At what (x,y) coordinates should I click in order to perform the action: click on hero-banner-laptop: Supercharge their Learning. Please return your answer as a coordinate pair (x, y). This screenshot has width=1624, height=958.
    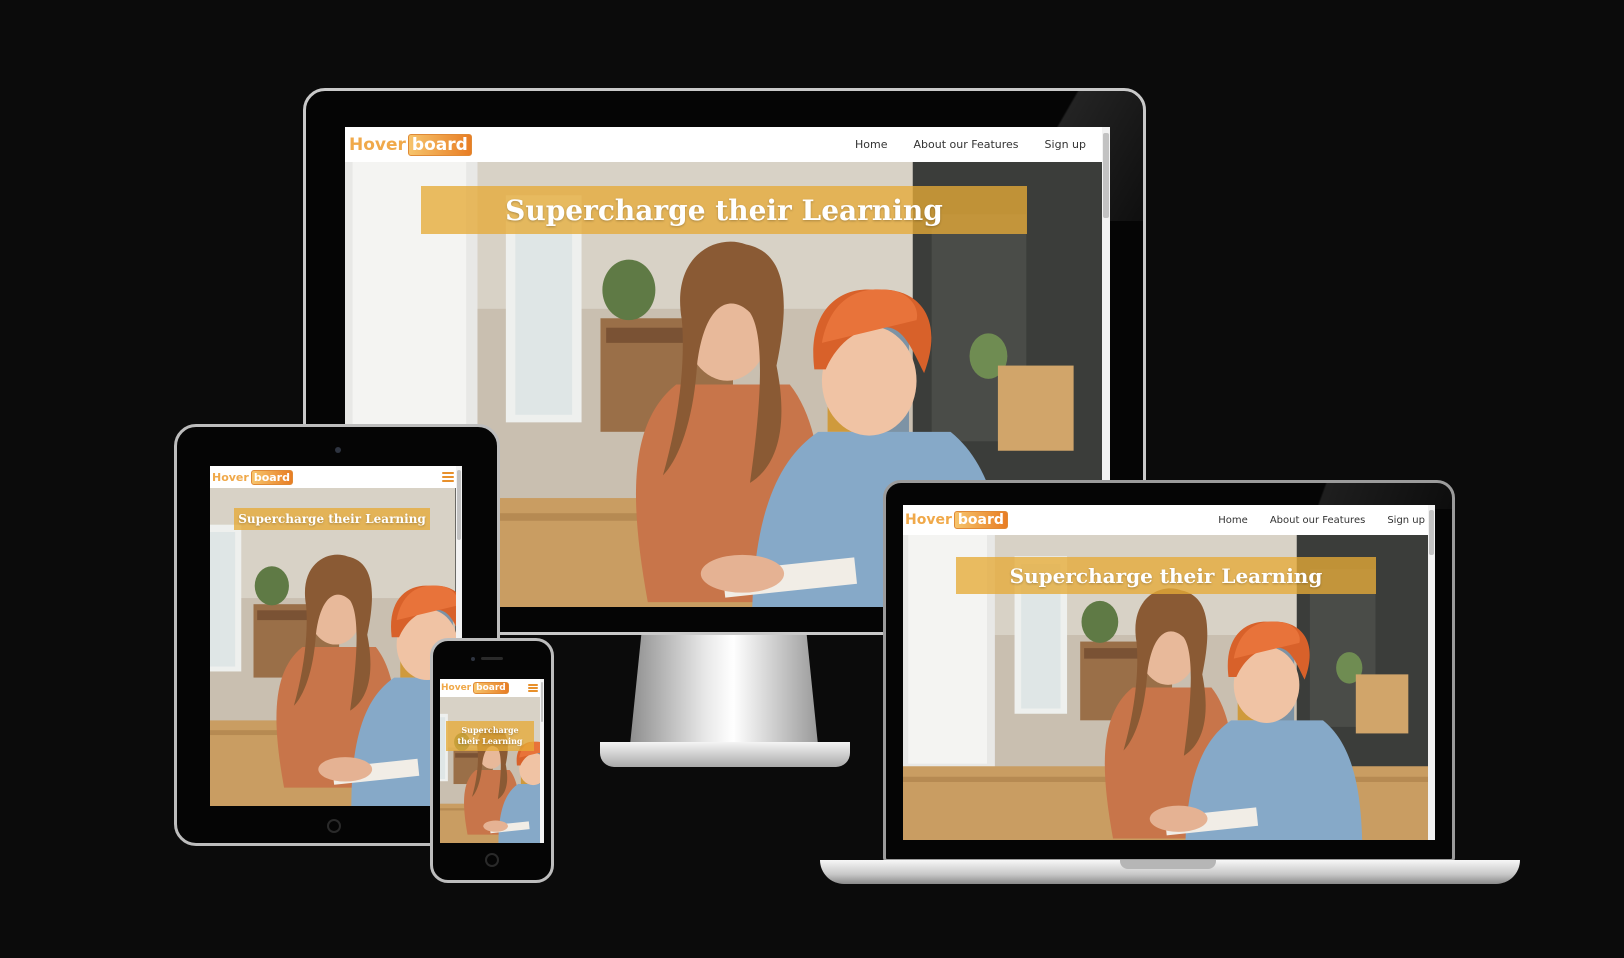
    Looking at the image, I should click on (1166, 575).